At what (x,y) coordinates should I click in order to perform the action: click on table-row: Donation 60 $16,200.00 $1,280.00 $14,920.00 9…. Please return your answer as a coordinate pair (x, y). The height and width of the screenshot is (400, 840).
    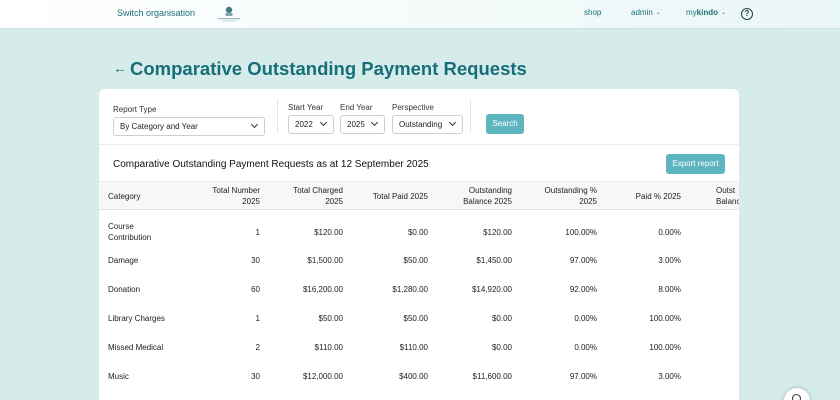
    Looking at the image, I should click on (419, 282).